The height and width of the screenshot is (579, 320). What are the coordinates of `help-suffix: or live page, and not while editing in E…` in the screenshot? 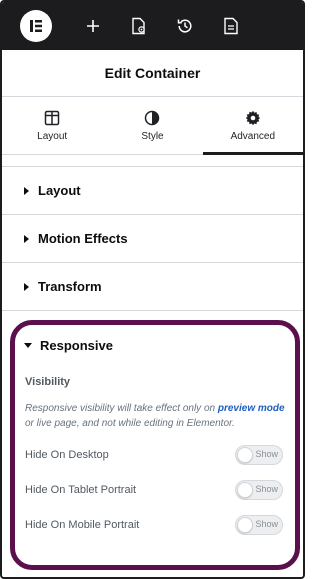 It's located at (130, 423).